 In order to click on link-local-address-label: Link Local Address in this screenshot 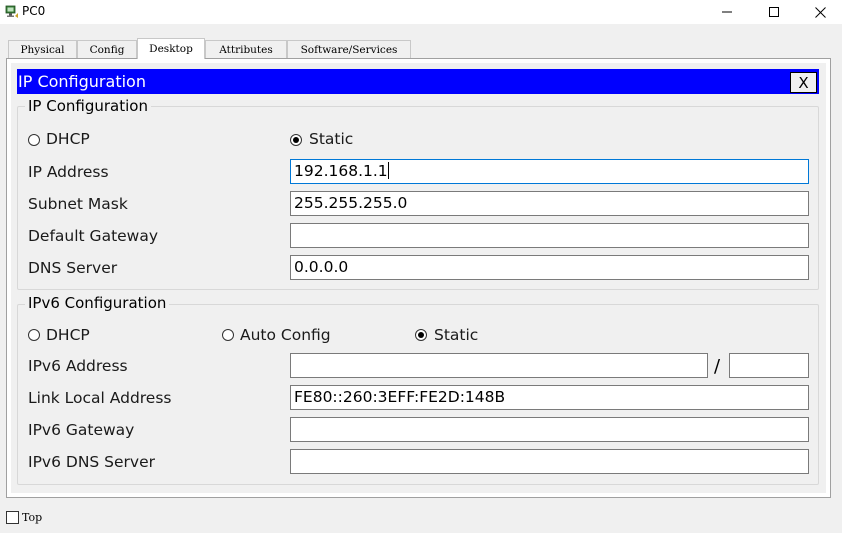, I will do `click(100, 398)`.